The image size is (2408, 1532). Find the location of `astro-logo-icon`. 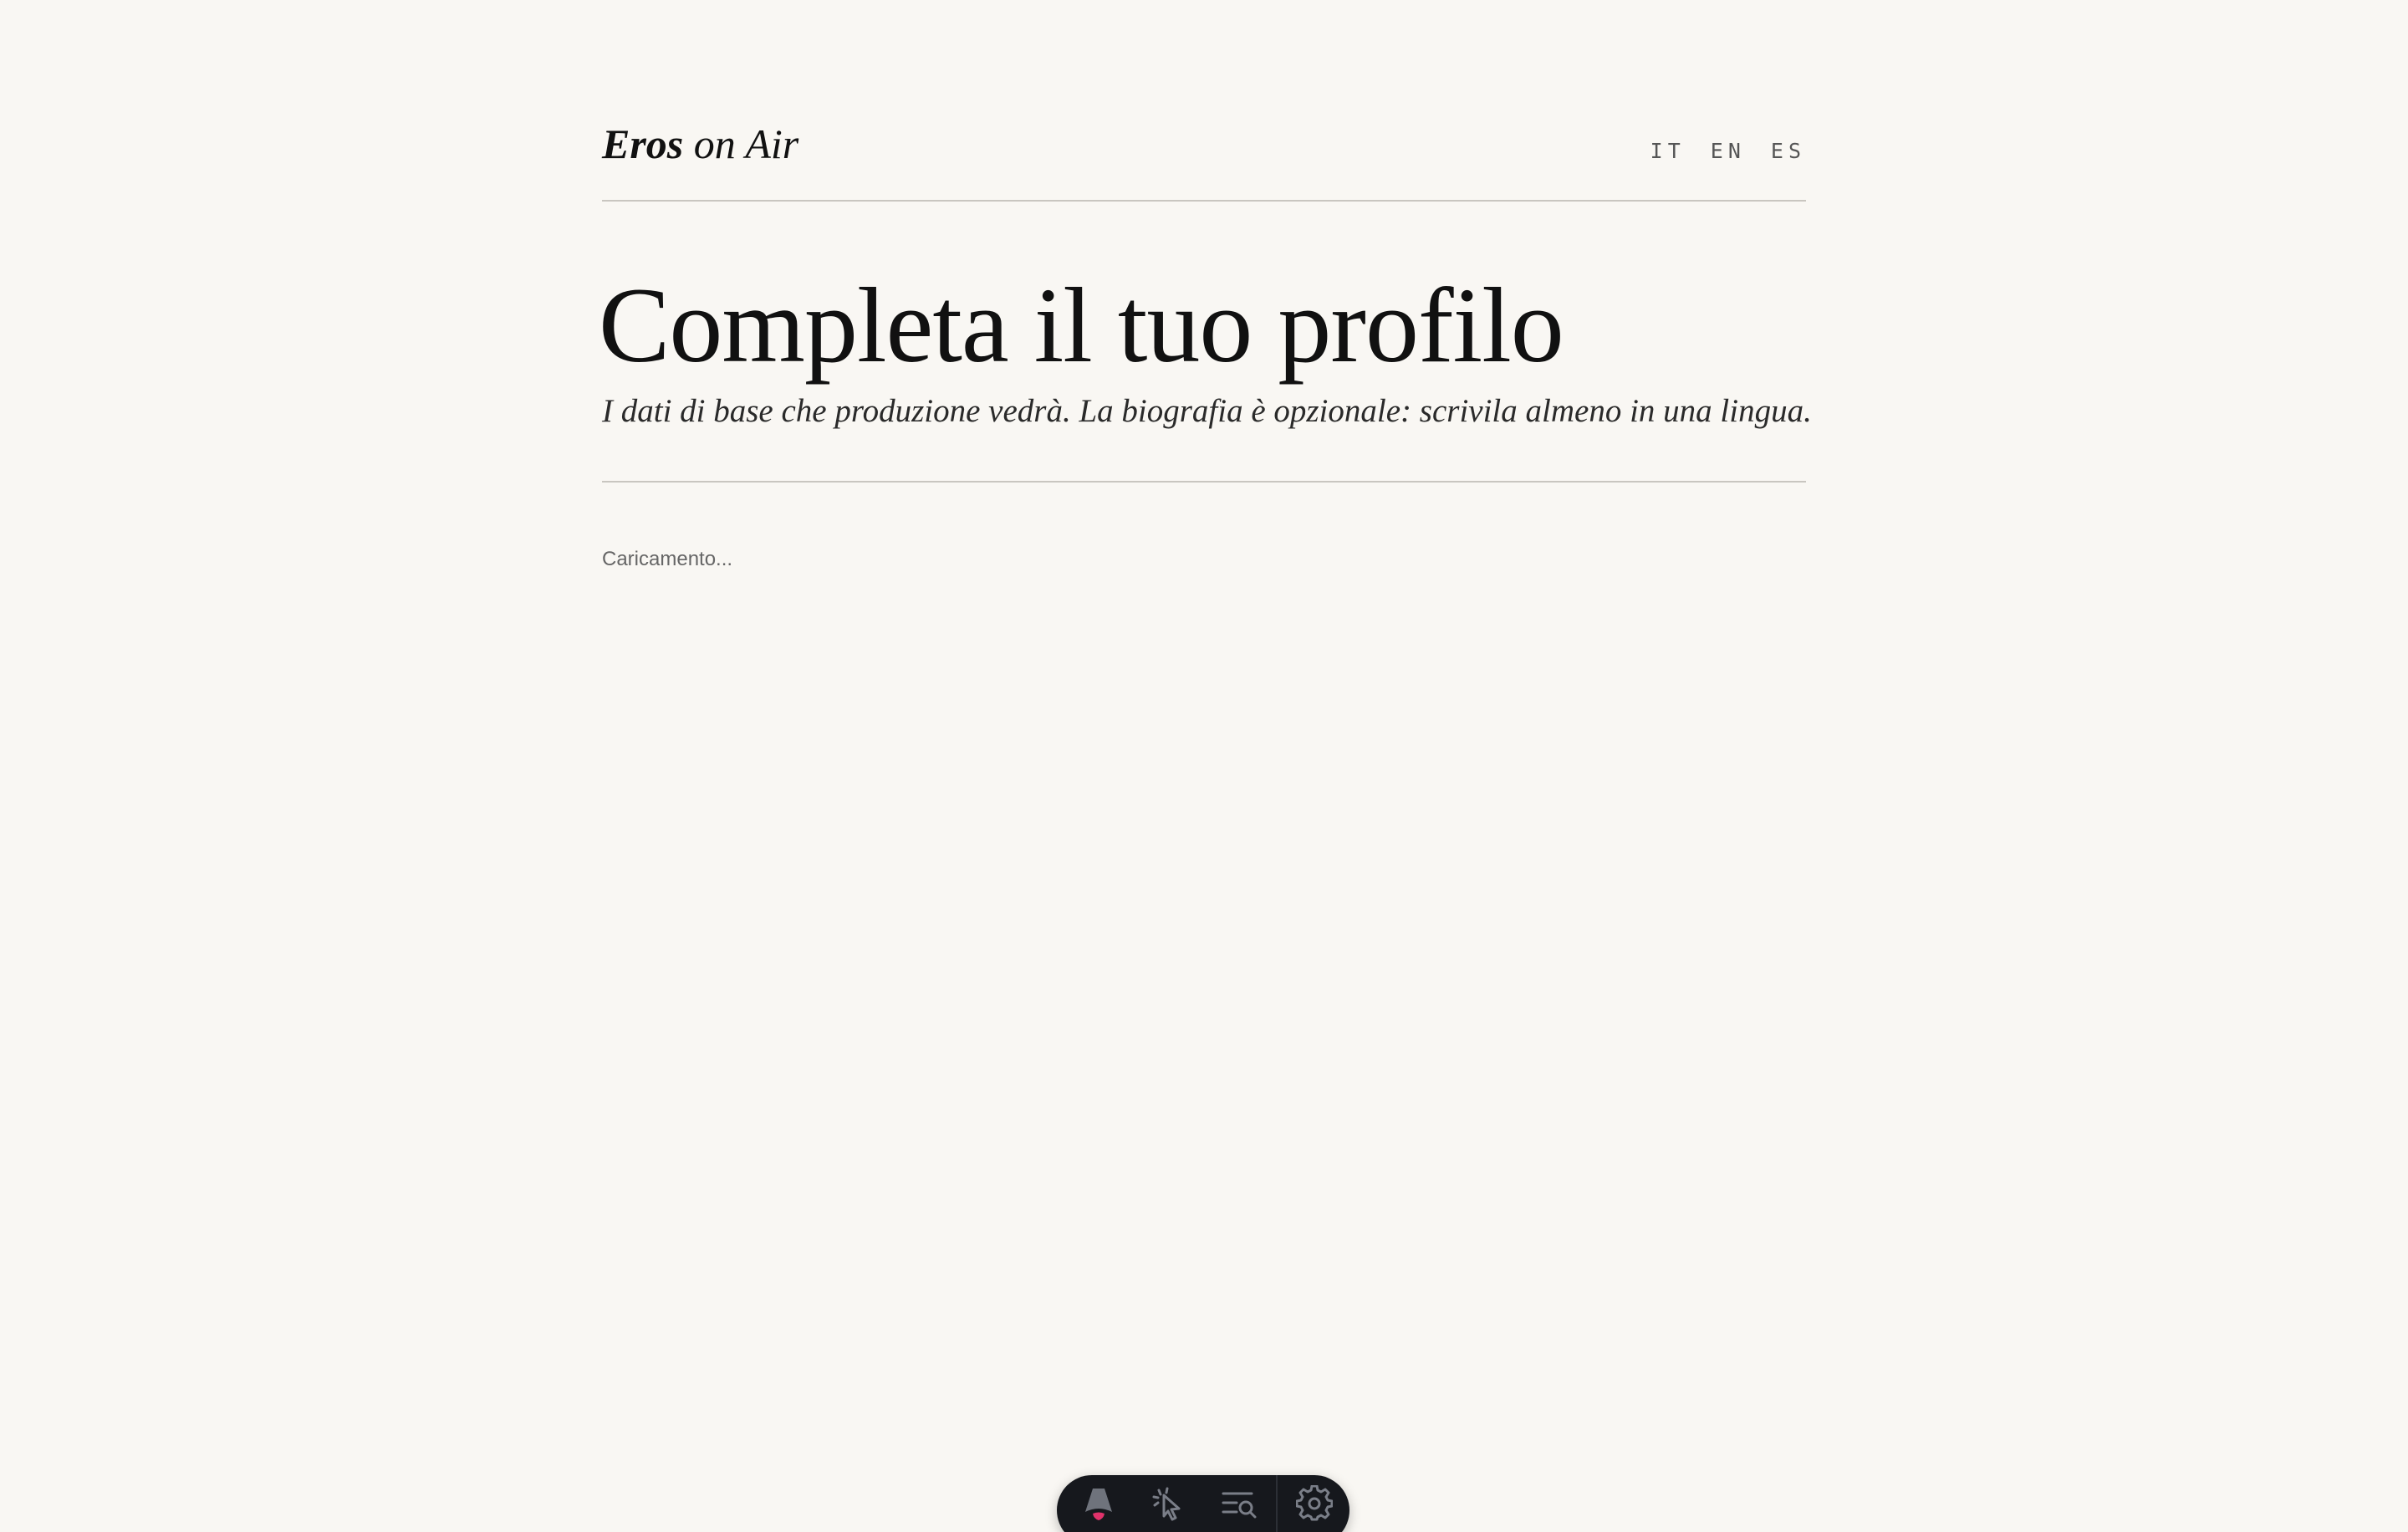

astro-logo-icon is located at coordinates (1098, 1503).